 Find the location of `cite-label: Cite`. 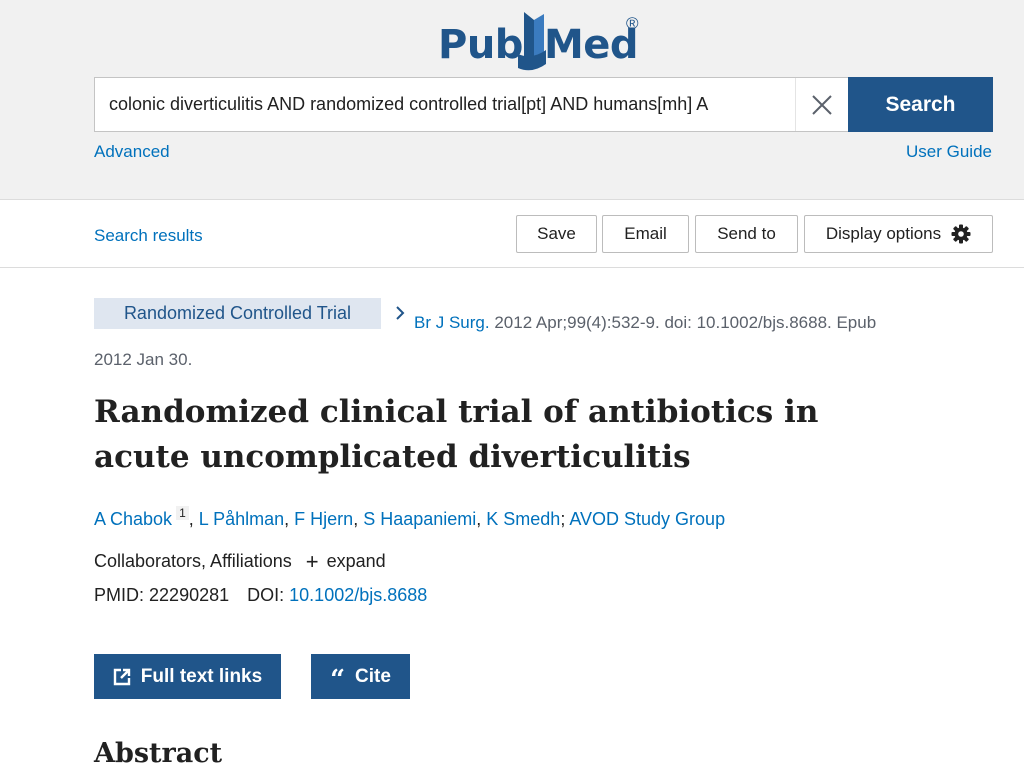

cite-label: Cite is located at coordinates (373, 676).